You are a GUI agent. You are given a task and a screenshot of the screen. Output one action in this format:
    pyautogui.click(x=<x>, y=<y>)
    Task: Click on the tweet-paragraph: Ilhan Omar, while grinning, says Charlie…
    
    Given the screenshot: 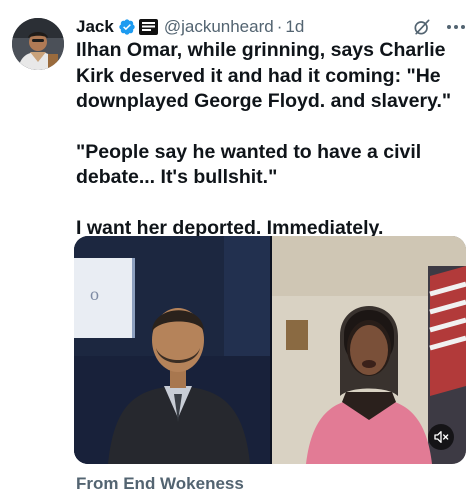 What is the action you would take?
    pyautogui.click(x=264, y=75)
    